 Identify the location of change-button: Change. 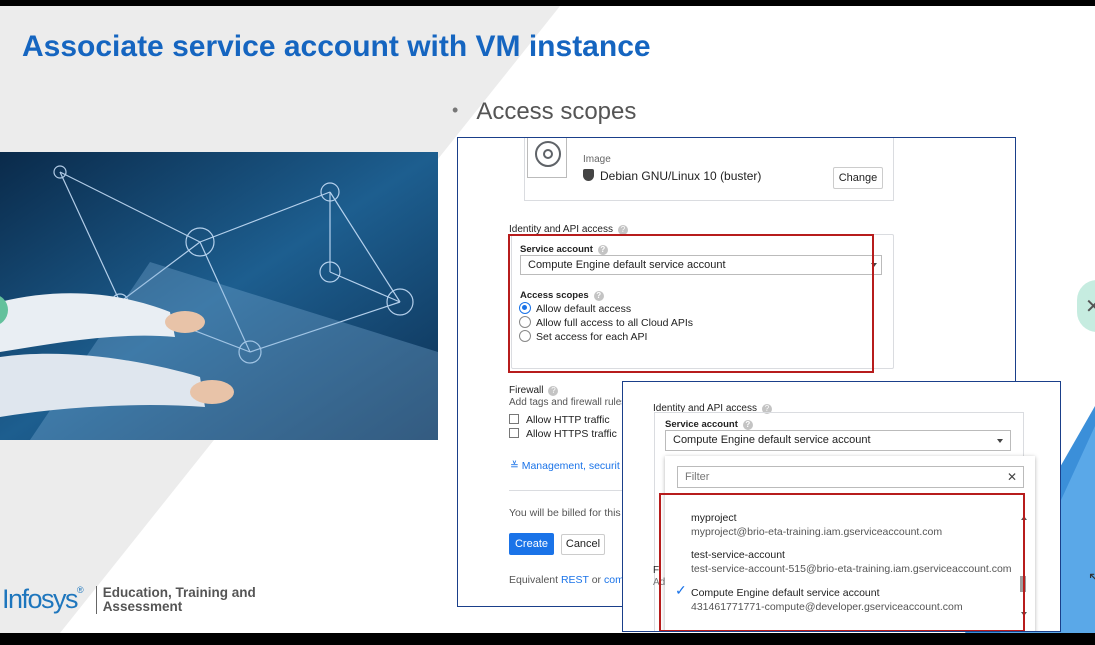
(858, 178).